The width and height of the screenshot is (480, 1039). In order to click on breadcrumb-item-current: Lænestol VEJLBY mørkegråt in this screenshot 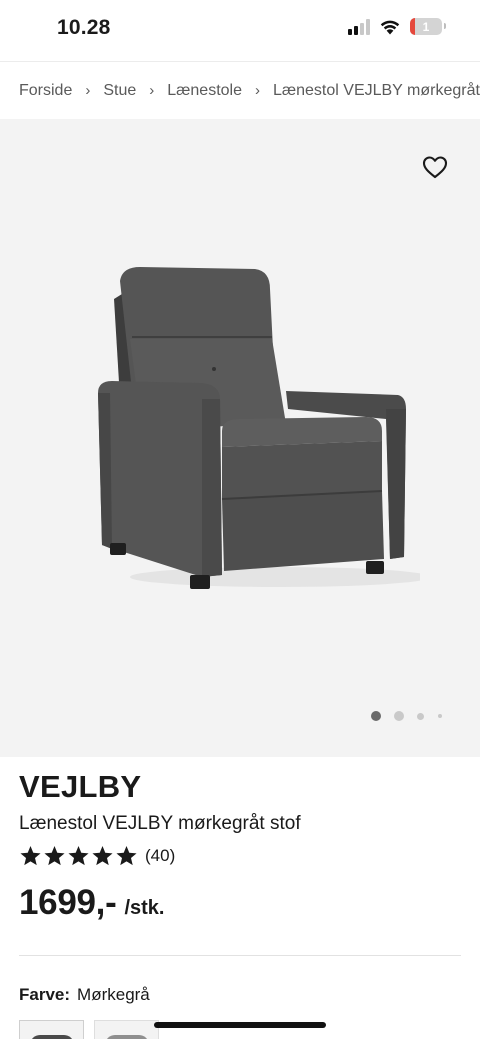, I will do `click(376, 90)`.